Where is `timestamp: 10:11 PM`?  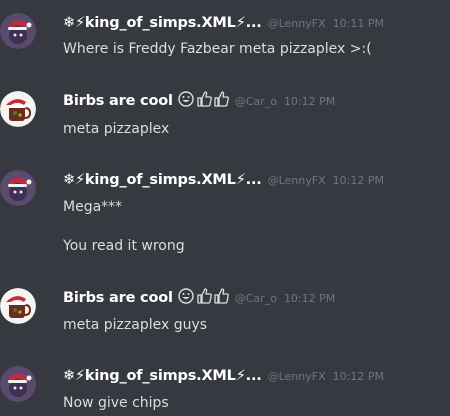
timestamp: 10:11 PM is located at coordinates (358, 23).